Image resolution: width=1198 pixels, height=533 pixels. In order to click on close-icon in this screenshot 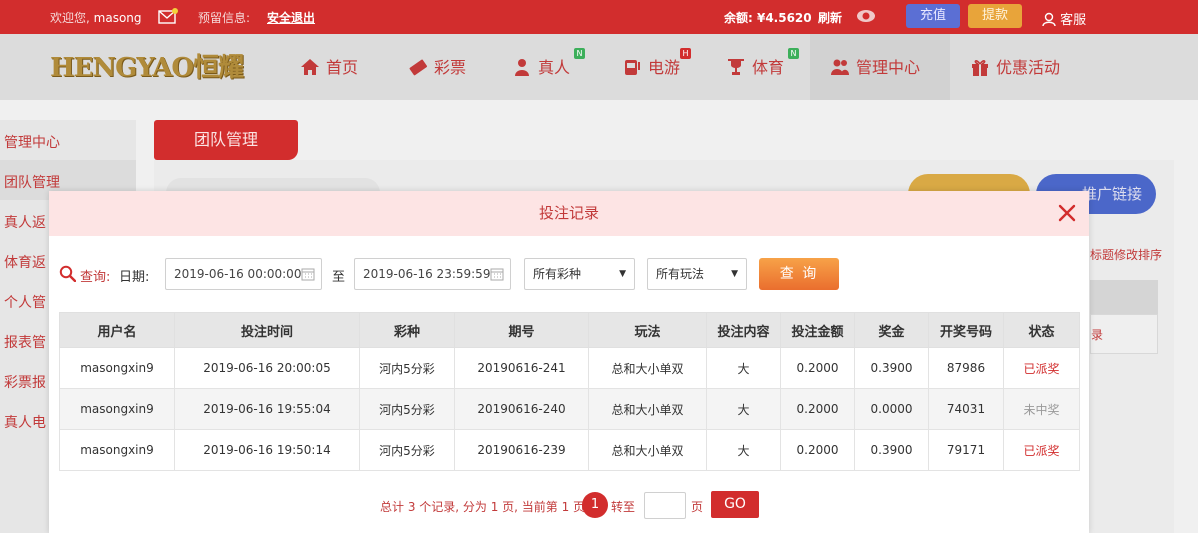, I will do `click(1067, 213)`.